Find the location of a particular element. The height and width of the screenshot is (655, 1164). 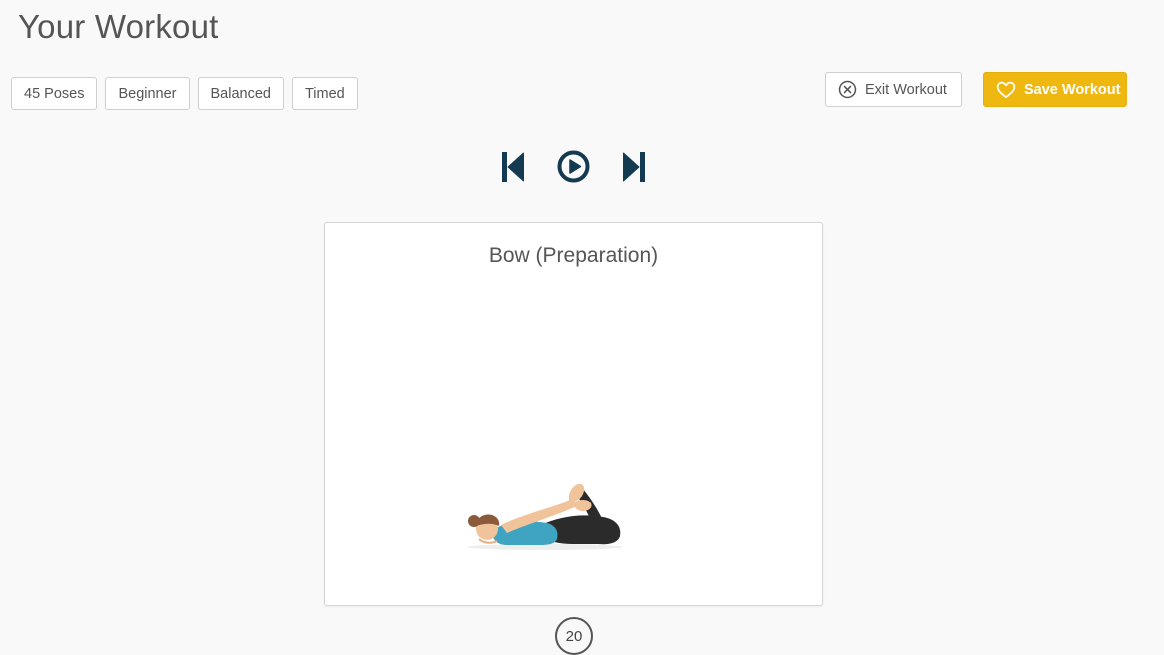

tag-level: Beginner is located at coordinates (147, 93).